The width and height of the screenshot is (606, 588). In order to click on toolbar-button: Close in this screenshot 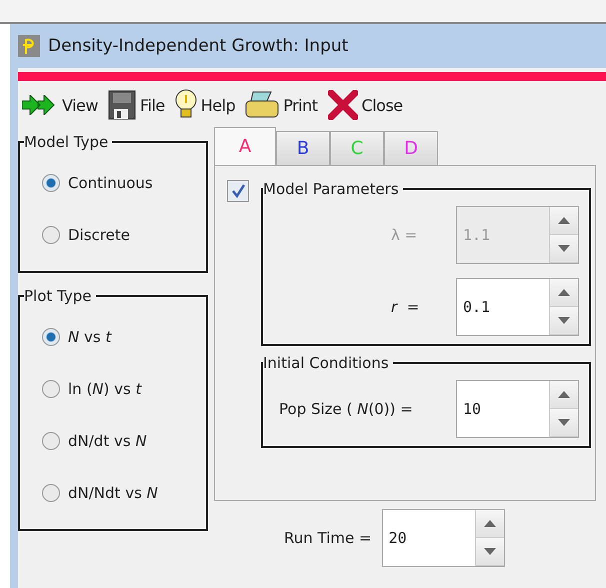, I will do `click(365, 105)`.